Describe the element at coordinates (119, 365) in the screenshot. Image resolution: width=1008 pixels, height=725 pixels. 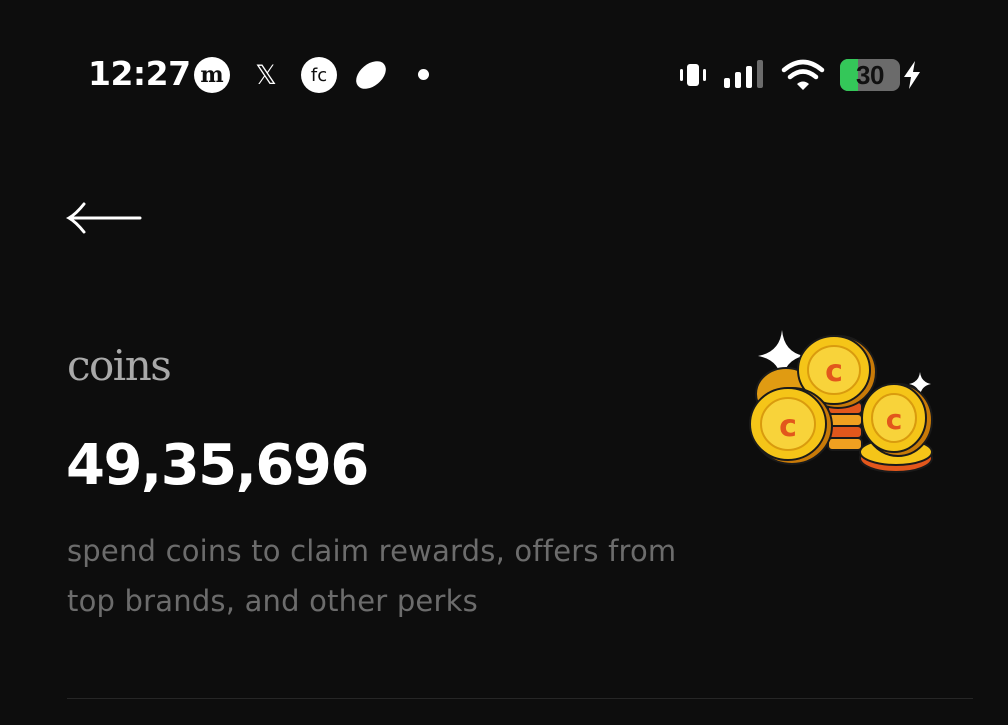
I see `coins-label: coins` at that location.